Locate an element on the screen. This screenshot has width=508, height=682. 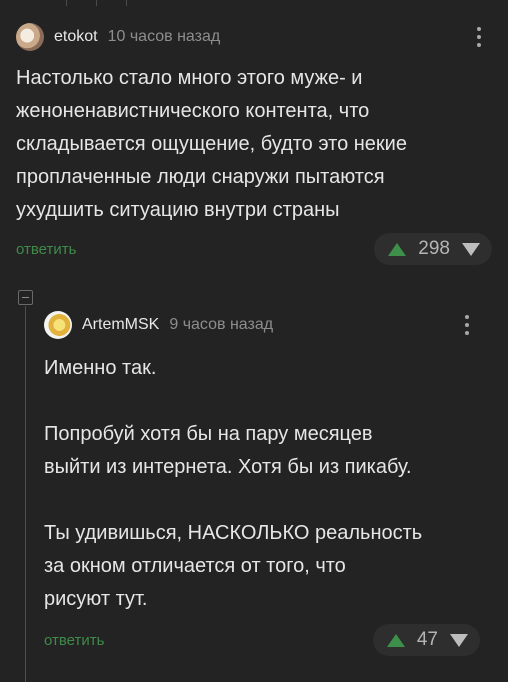
collapse-thread-icon is located at coordinates (25, 297).